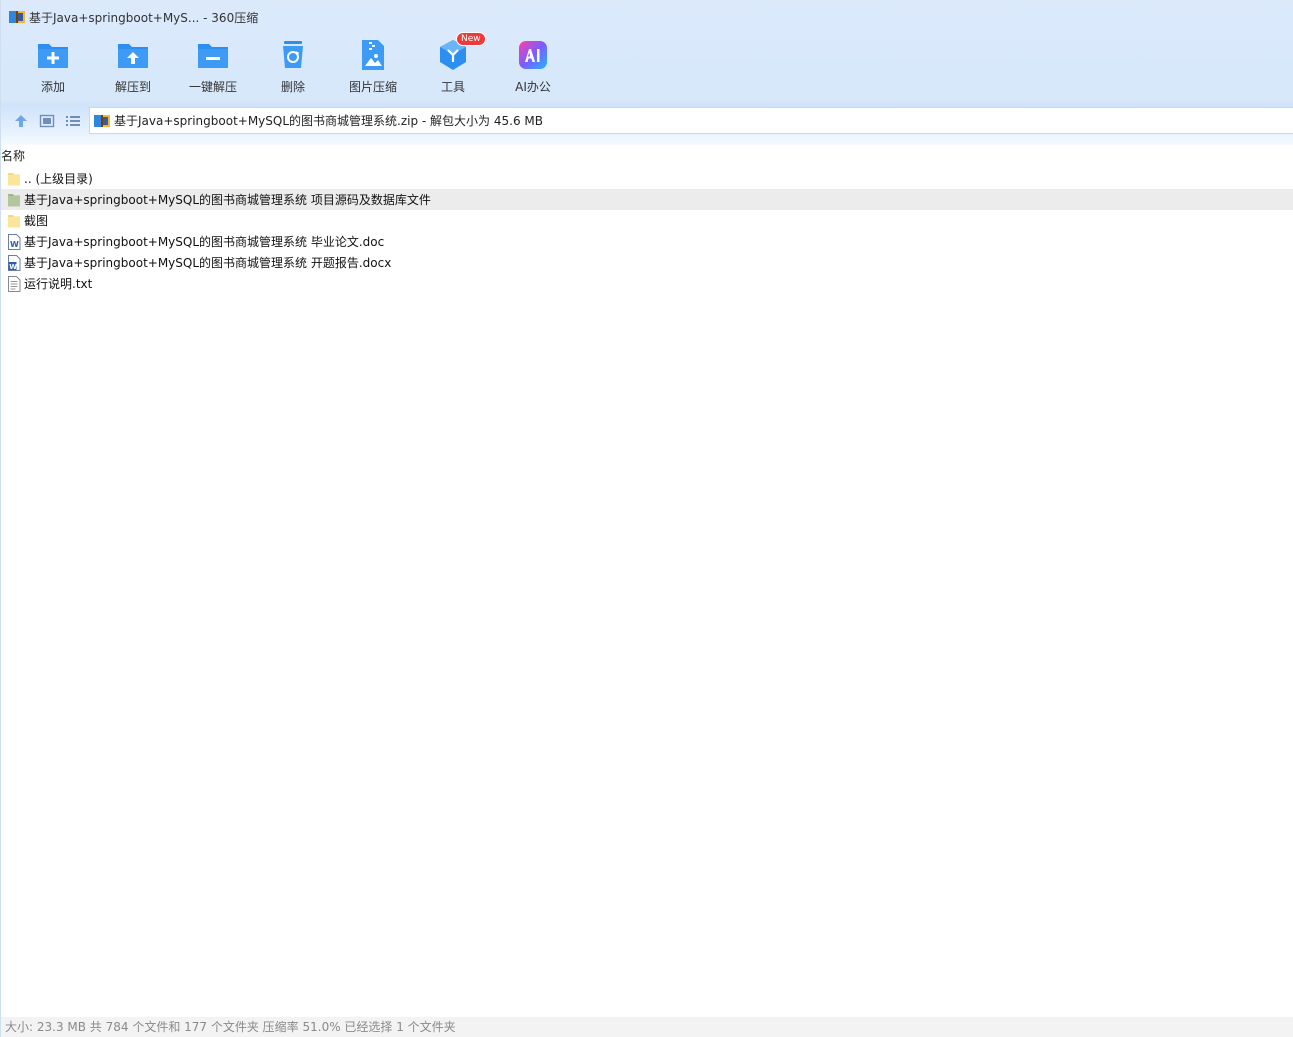 Image resolution: width=1293 pixels, height=1037 pixels. Describe the element at coordinates (132, 87) in the screenshot. I see `extract-to-label: 解压到` at that location.